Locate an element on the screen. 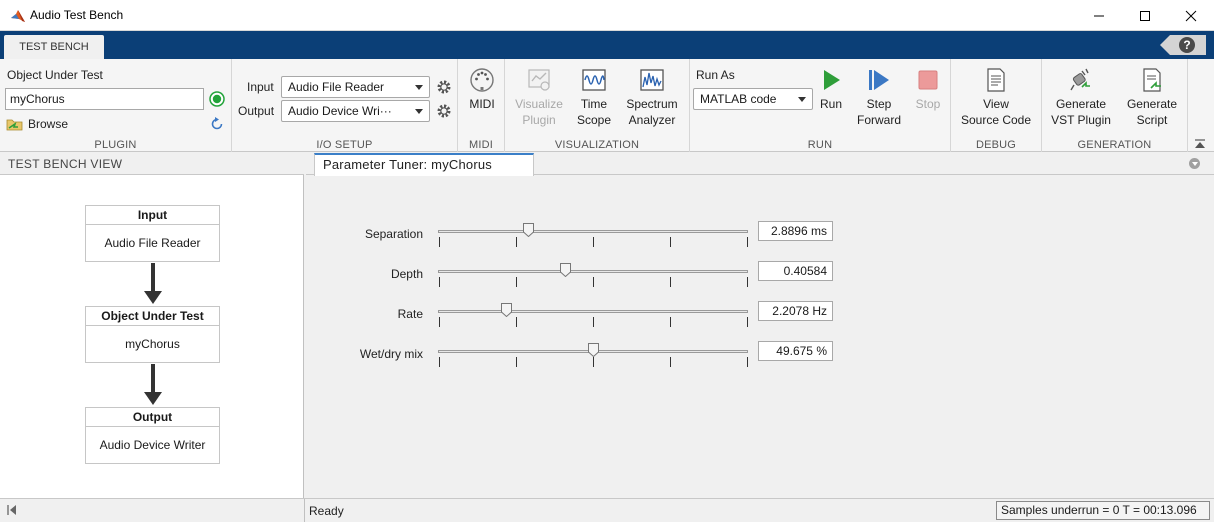 Image resolution: width=1214 pixels, height=522 pixels. spectrum-analyzer-label-1: Spectrum is located at coordinates (652, 104).